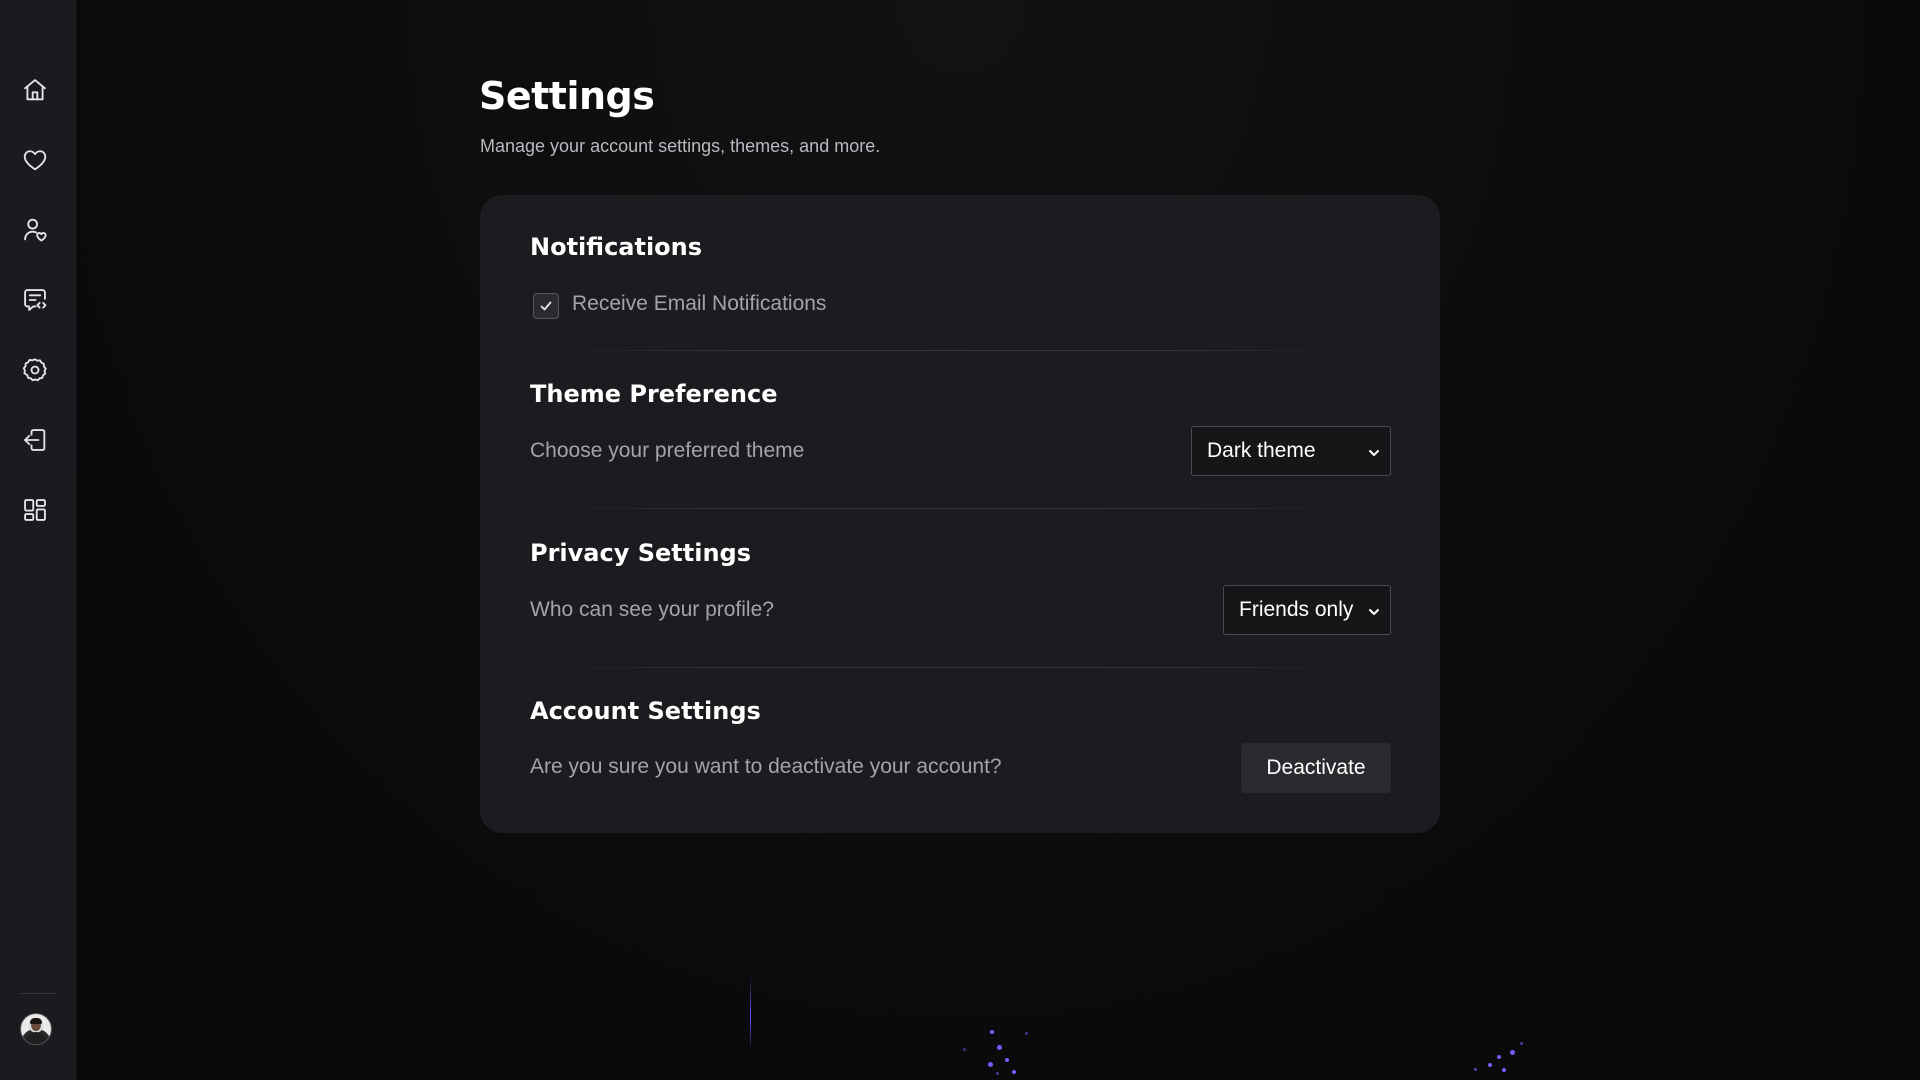 This screenshot has width=1920, height=1080. Describe the element at coordinates (36, 1029) in the screenshot. I see `avatar` at that location.